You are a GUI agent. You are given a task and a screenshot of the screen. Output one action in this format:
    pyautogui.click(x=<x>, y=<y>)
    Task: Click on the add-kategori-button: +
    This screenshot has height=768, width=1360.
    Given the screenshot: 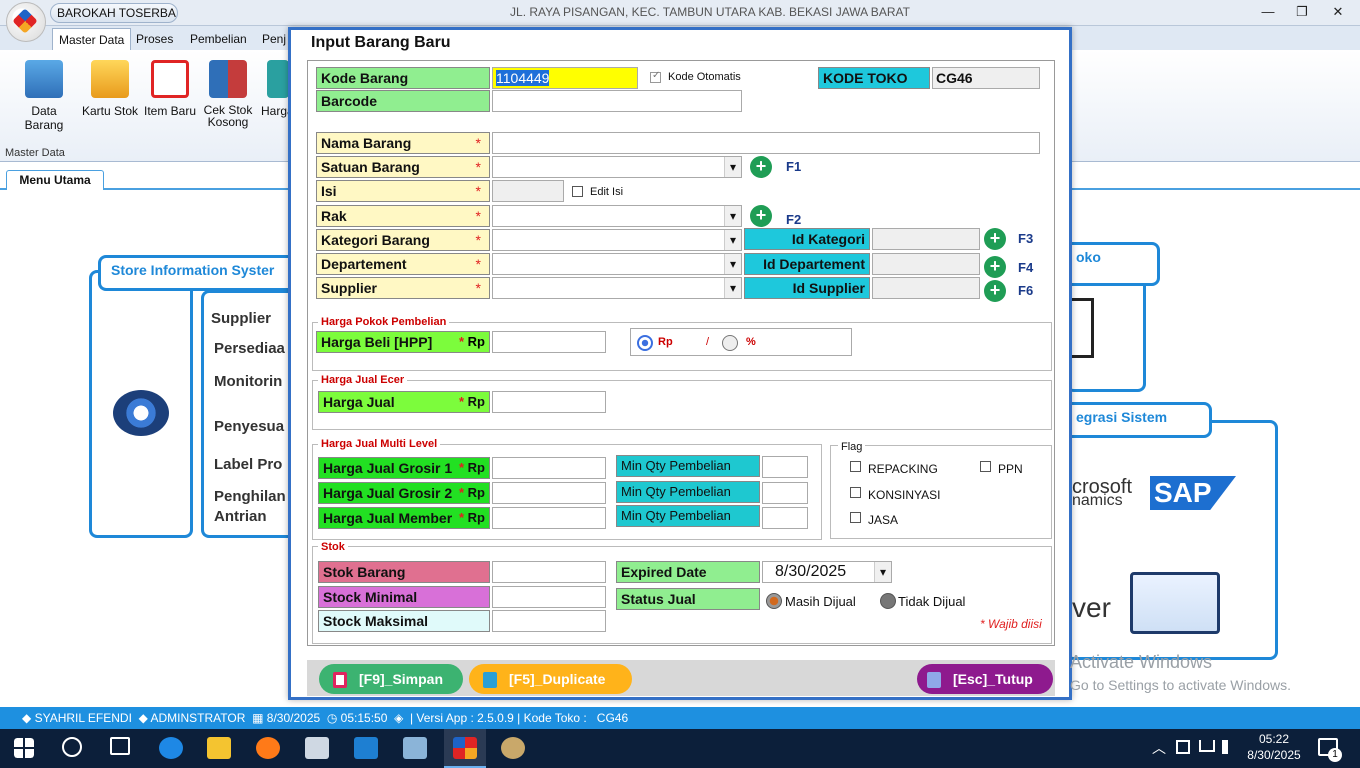 What is the action you would take?
    pyautogui.click(x=995, y=239)
    